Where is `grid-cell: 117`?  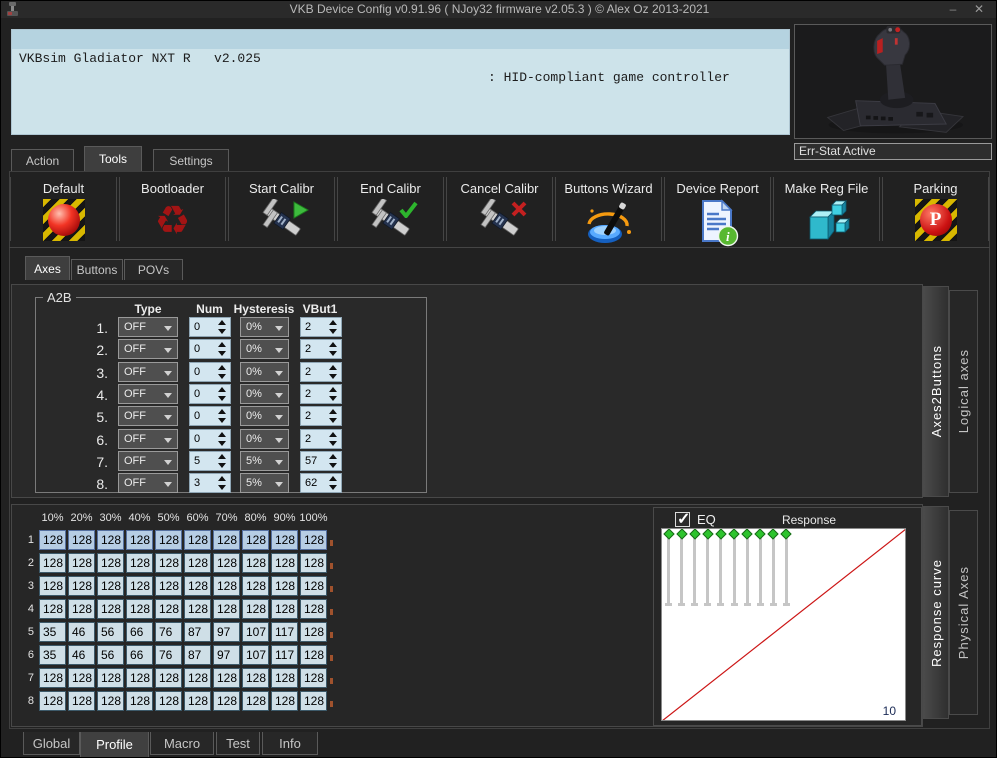
grid-cell: 117 is located at coordinates (284, 655).